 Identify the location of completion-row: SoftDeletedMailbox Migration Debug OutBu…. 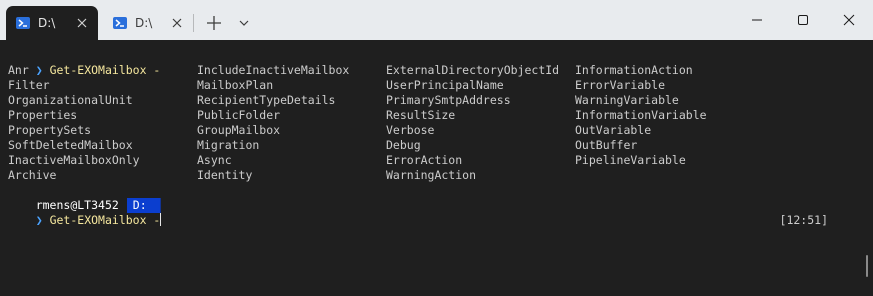
(438, 145).